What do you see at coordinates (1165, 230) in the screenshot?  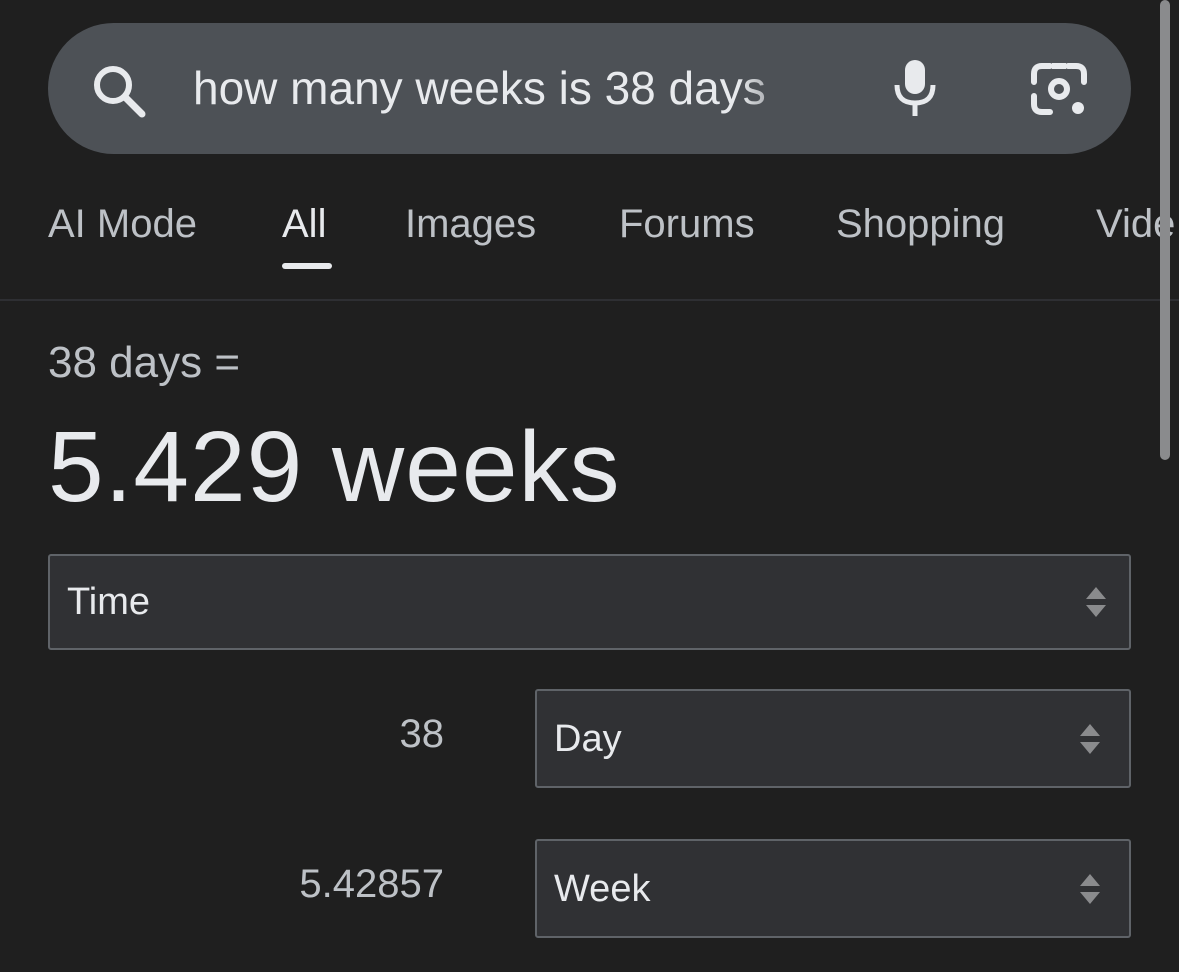 I see `scrollbar` at bounding box center [1165, 230].